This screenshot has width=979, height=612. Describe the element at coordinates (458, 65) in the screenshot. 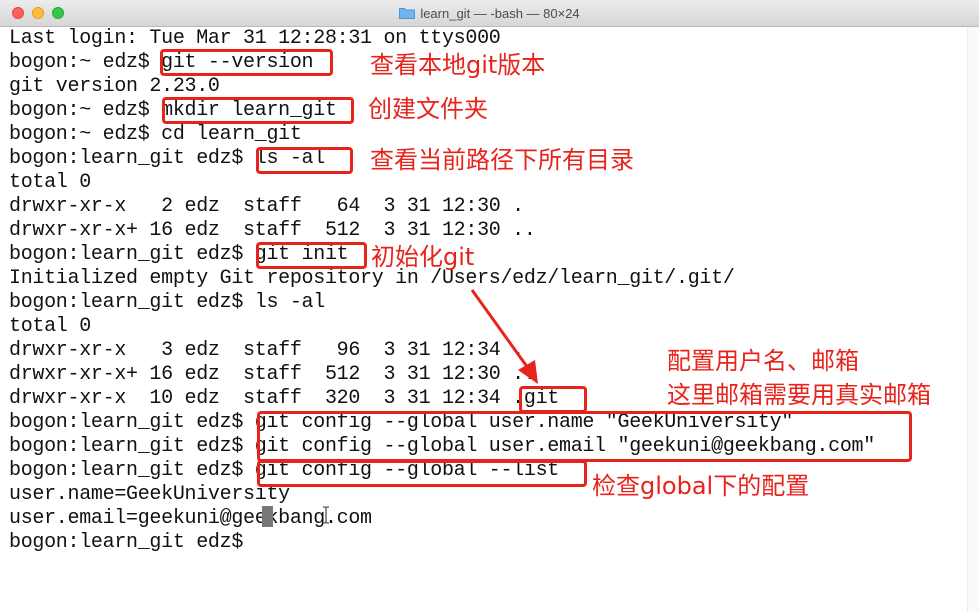

I see `note-git-version: 查看本地git版本` at that location.